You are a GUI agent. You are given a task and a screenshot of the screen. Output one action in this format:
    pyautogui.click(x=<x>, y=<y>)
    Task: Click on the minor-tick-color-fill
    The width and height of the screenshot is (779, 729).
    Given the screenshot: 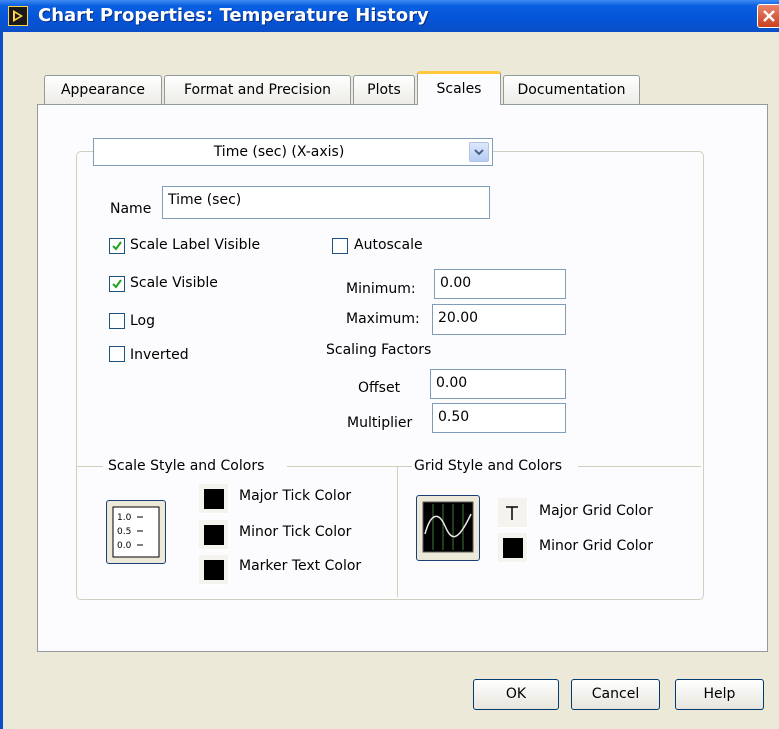 What is the action you would take?
    pyautogui.click(x=214, y=535)
    